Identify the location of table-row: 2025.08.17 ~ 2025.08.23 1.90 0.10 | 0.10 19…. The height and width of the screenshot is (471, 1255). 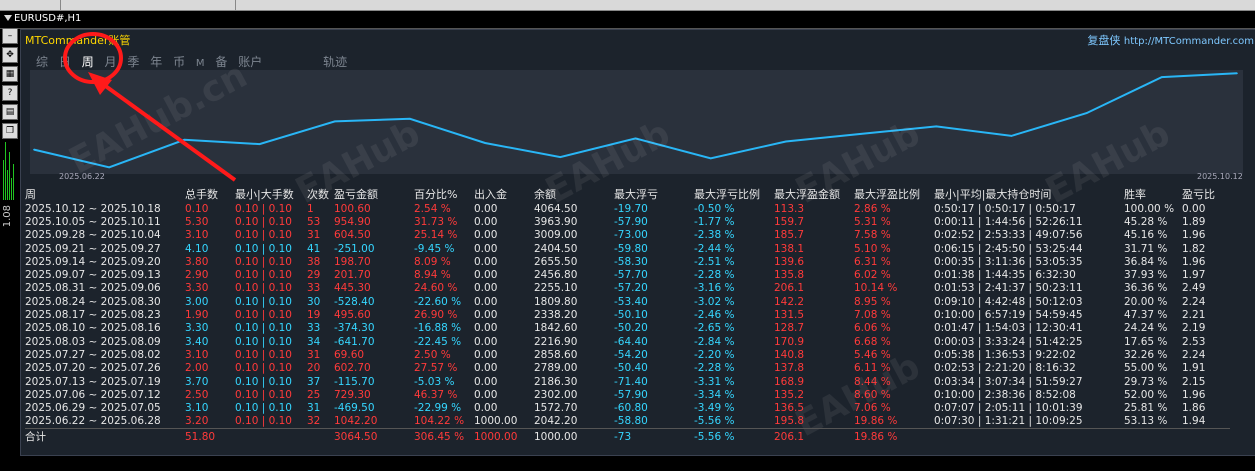
(627, 314).